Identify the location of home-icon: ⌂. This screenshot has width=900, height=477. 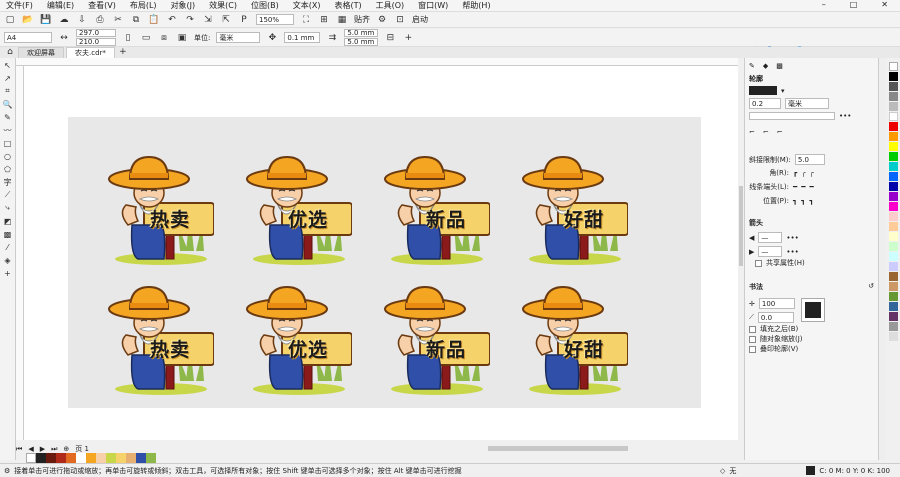
(10, 52).